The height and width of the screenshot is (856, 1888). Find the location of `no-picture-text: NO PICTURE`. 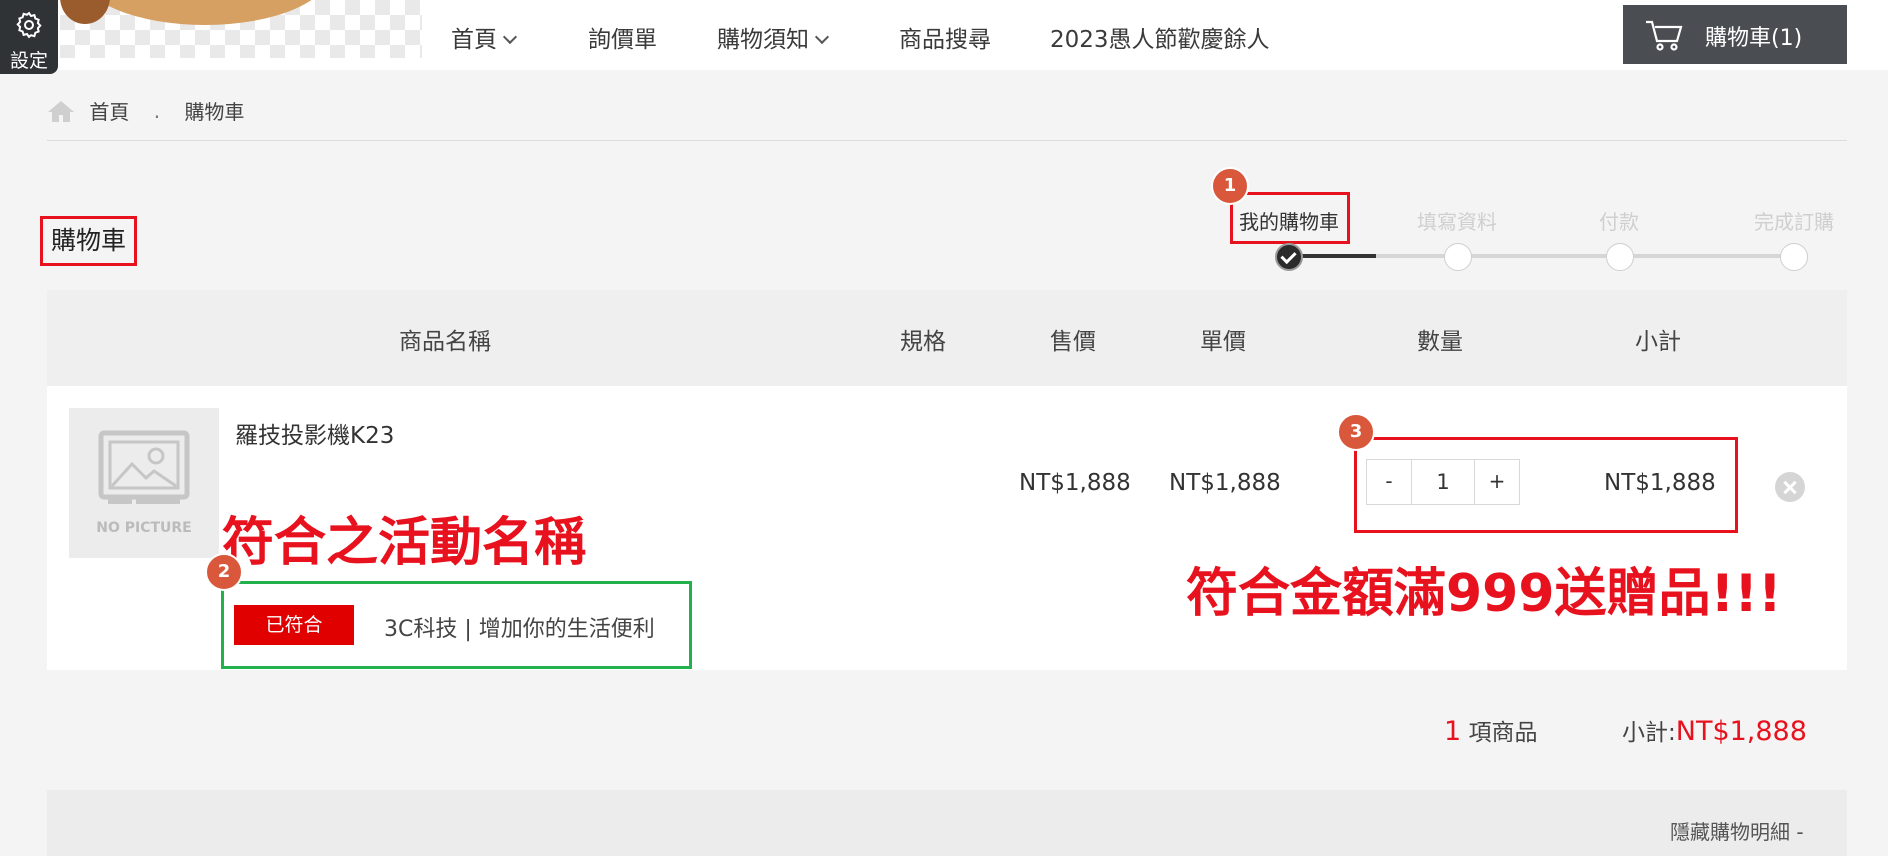

no-picture-text: NO PICTURE is located at coordinates (144, 528).